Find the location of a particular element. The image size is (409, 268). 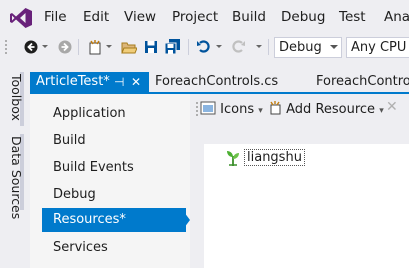

redo-icon is located at coordinates (238, 46).